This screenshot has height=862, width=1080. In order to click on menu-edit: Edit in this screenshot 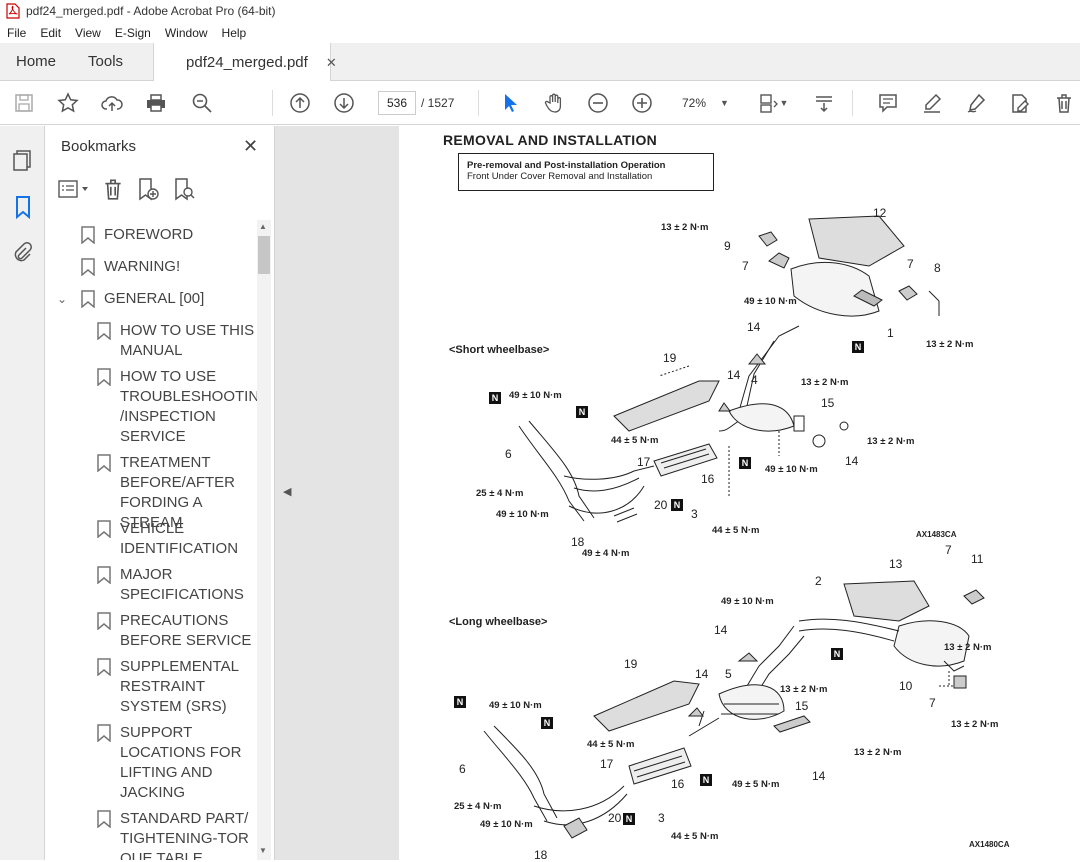, I will do `click(50, 33)`.